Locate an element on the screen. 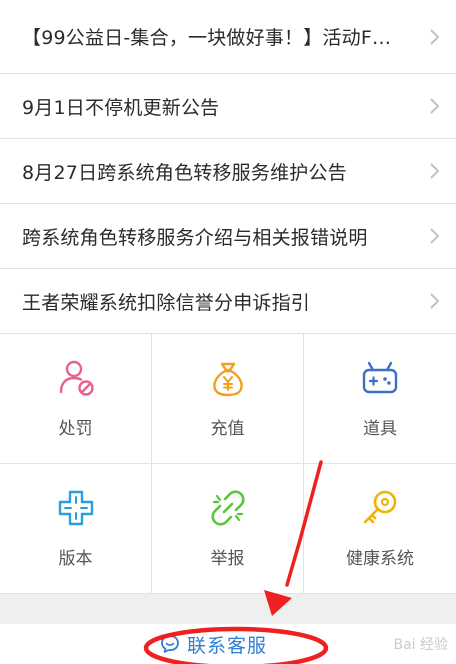 This screenshot has width=456, height=664. service-items: 道具 is located at coordinates (380, 399).